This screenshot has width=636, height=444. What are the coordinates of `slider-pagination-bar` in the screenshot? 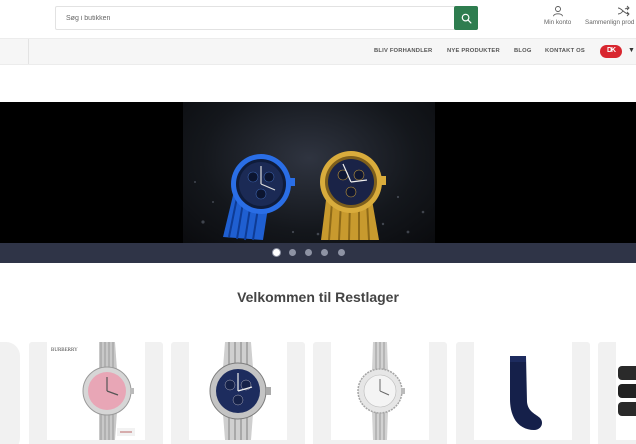 It's located at (318, 253).